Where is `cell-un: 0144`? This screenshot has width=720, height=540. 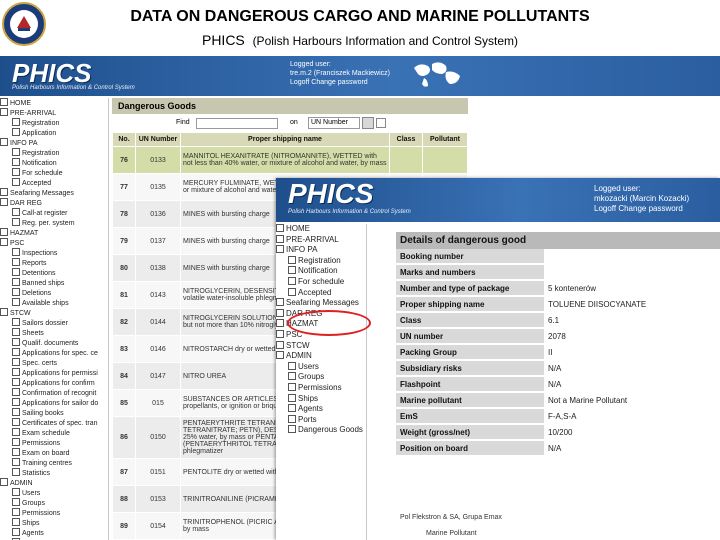
cell-un: 0144 is located at coordinates (158, 322).